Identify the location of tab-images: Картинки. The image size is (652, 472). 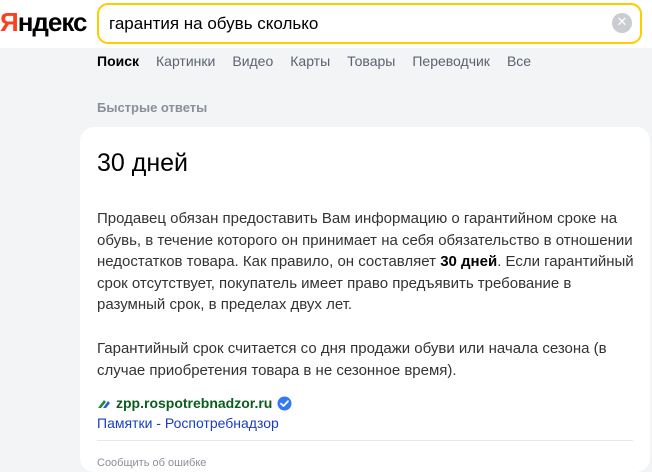
(185, 65).